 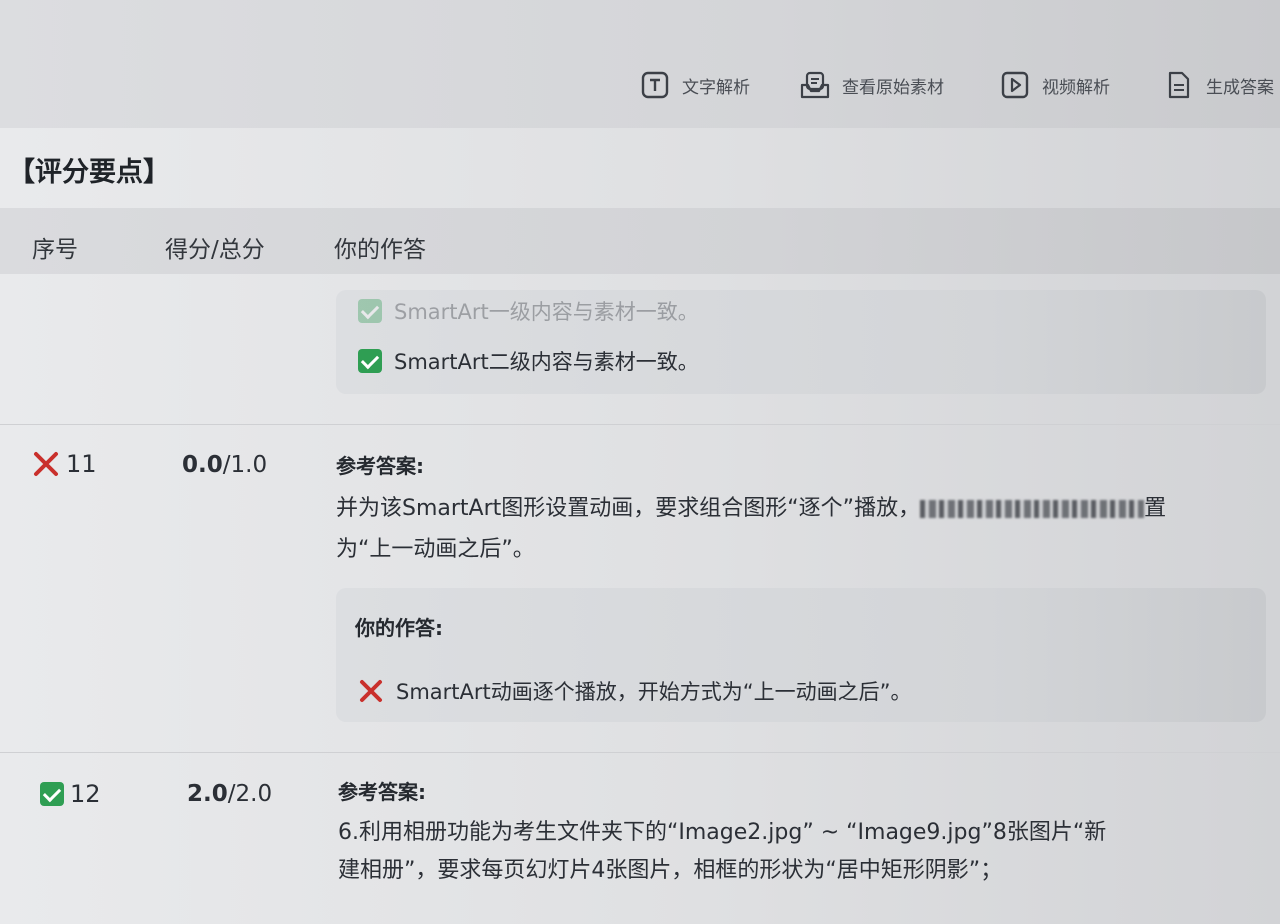 I want to click on generate-answer-label: 生成答案, so click(x=1240, y=87).